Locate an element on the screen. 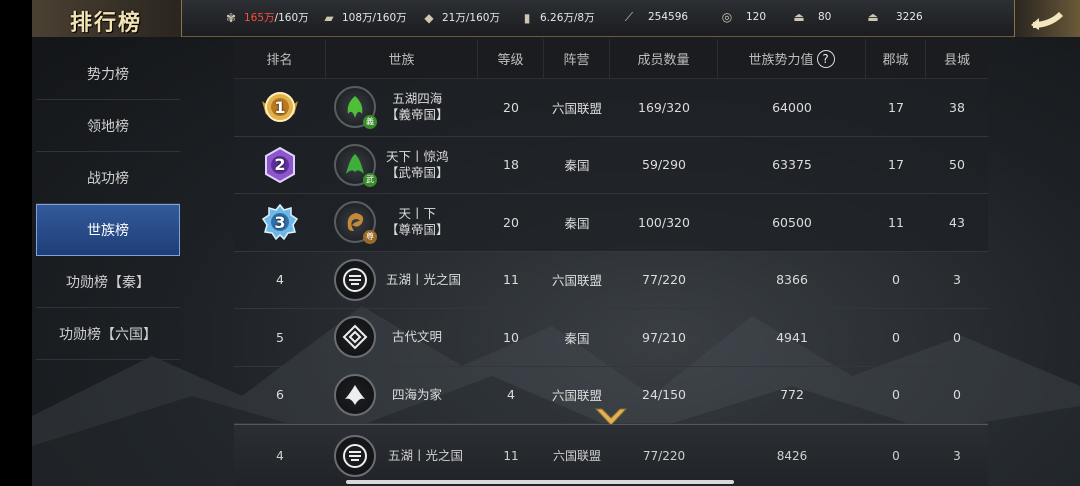 The height and width of the screenshot is (486, 1080). rank-cell: 1 is located at coordinates (280, 107).